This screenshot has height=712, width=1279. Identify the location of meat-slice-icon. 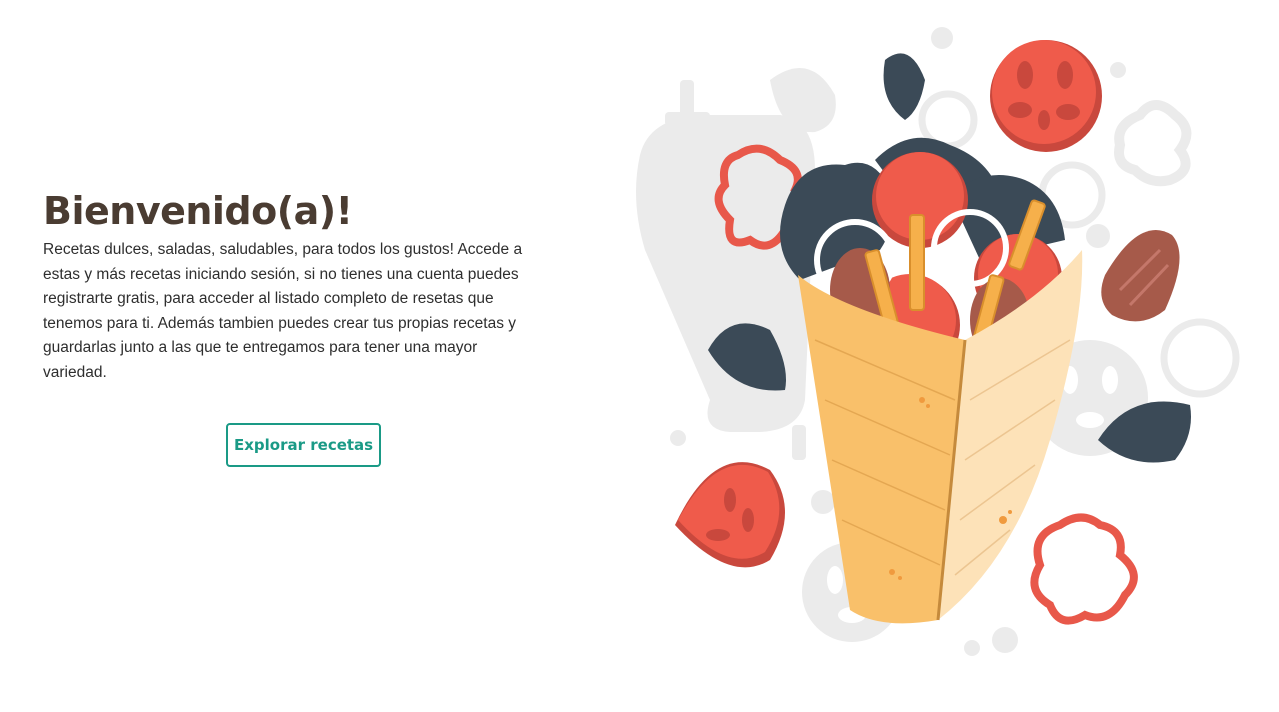
(1140, 276).